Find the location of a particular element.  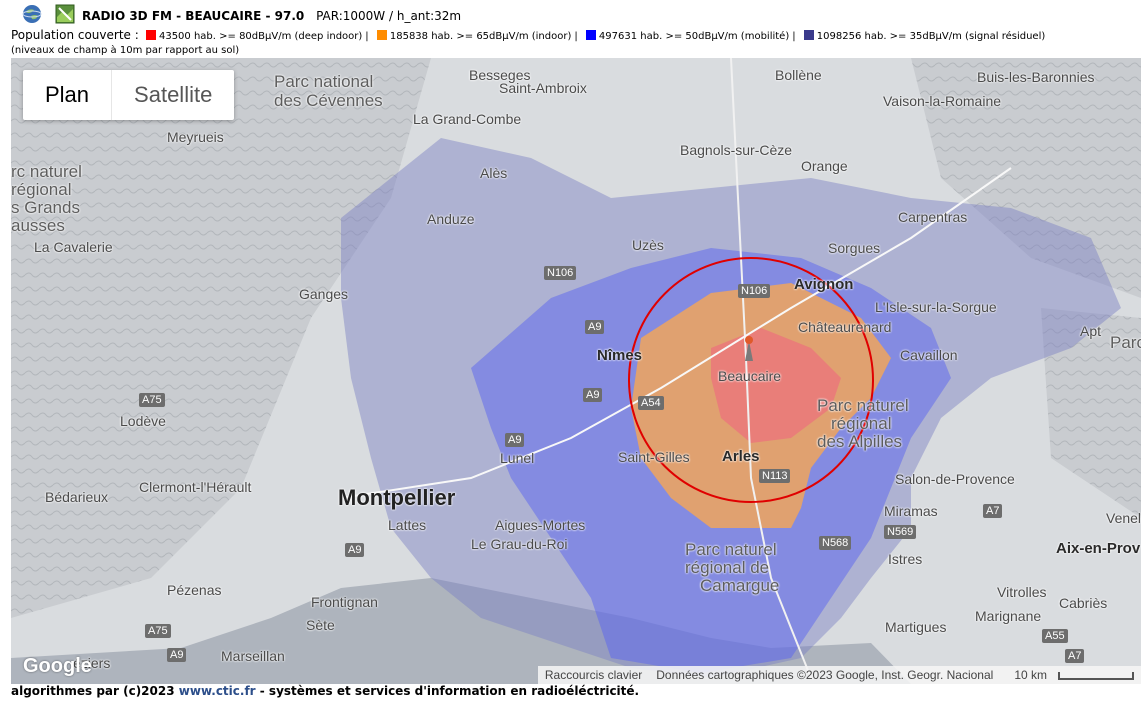

place-label-miramas: Miramas is located at coordinates (911, 511).